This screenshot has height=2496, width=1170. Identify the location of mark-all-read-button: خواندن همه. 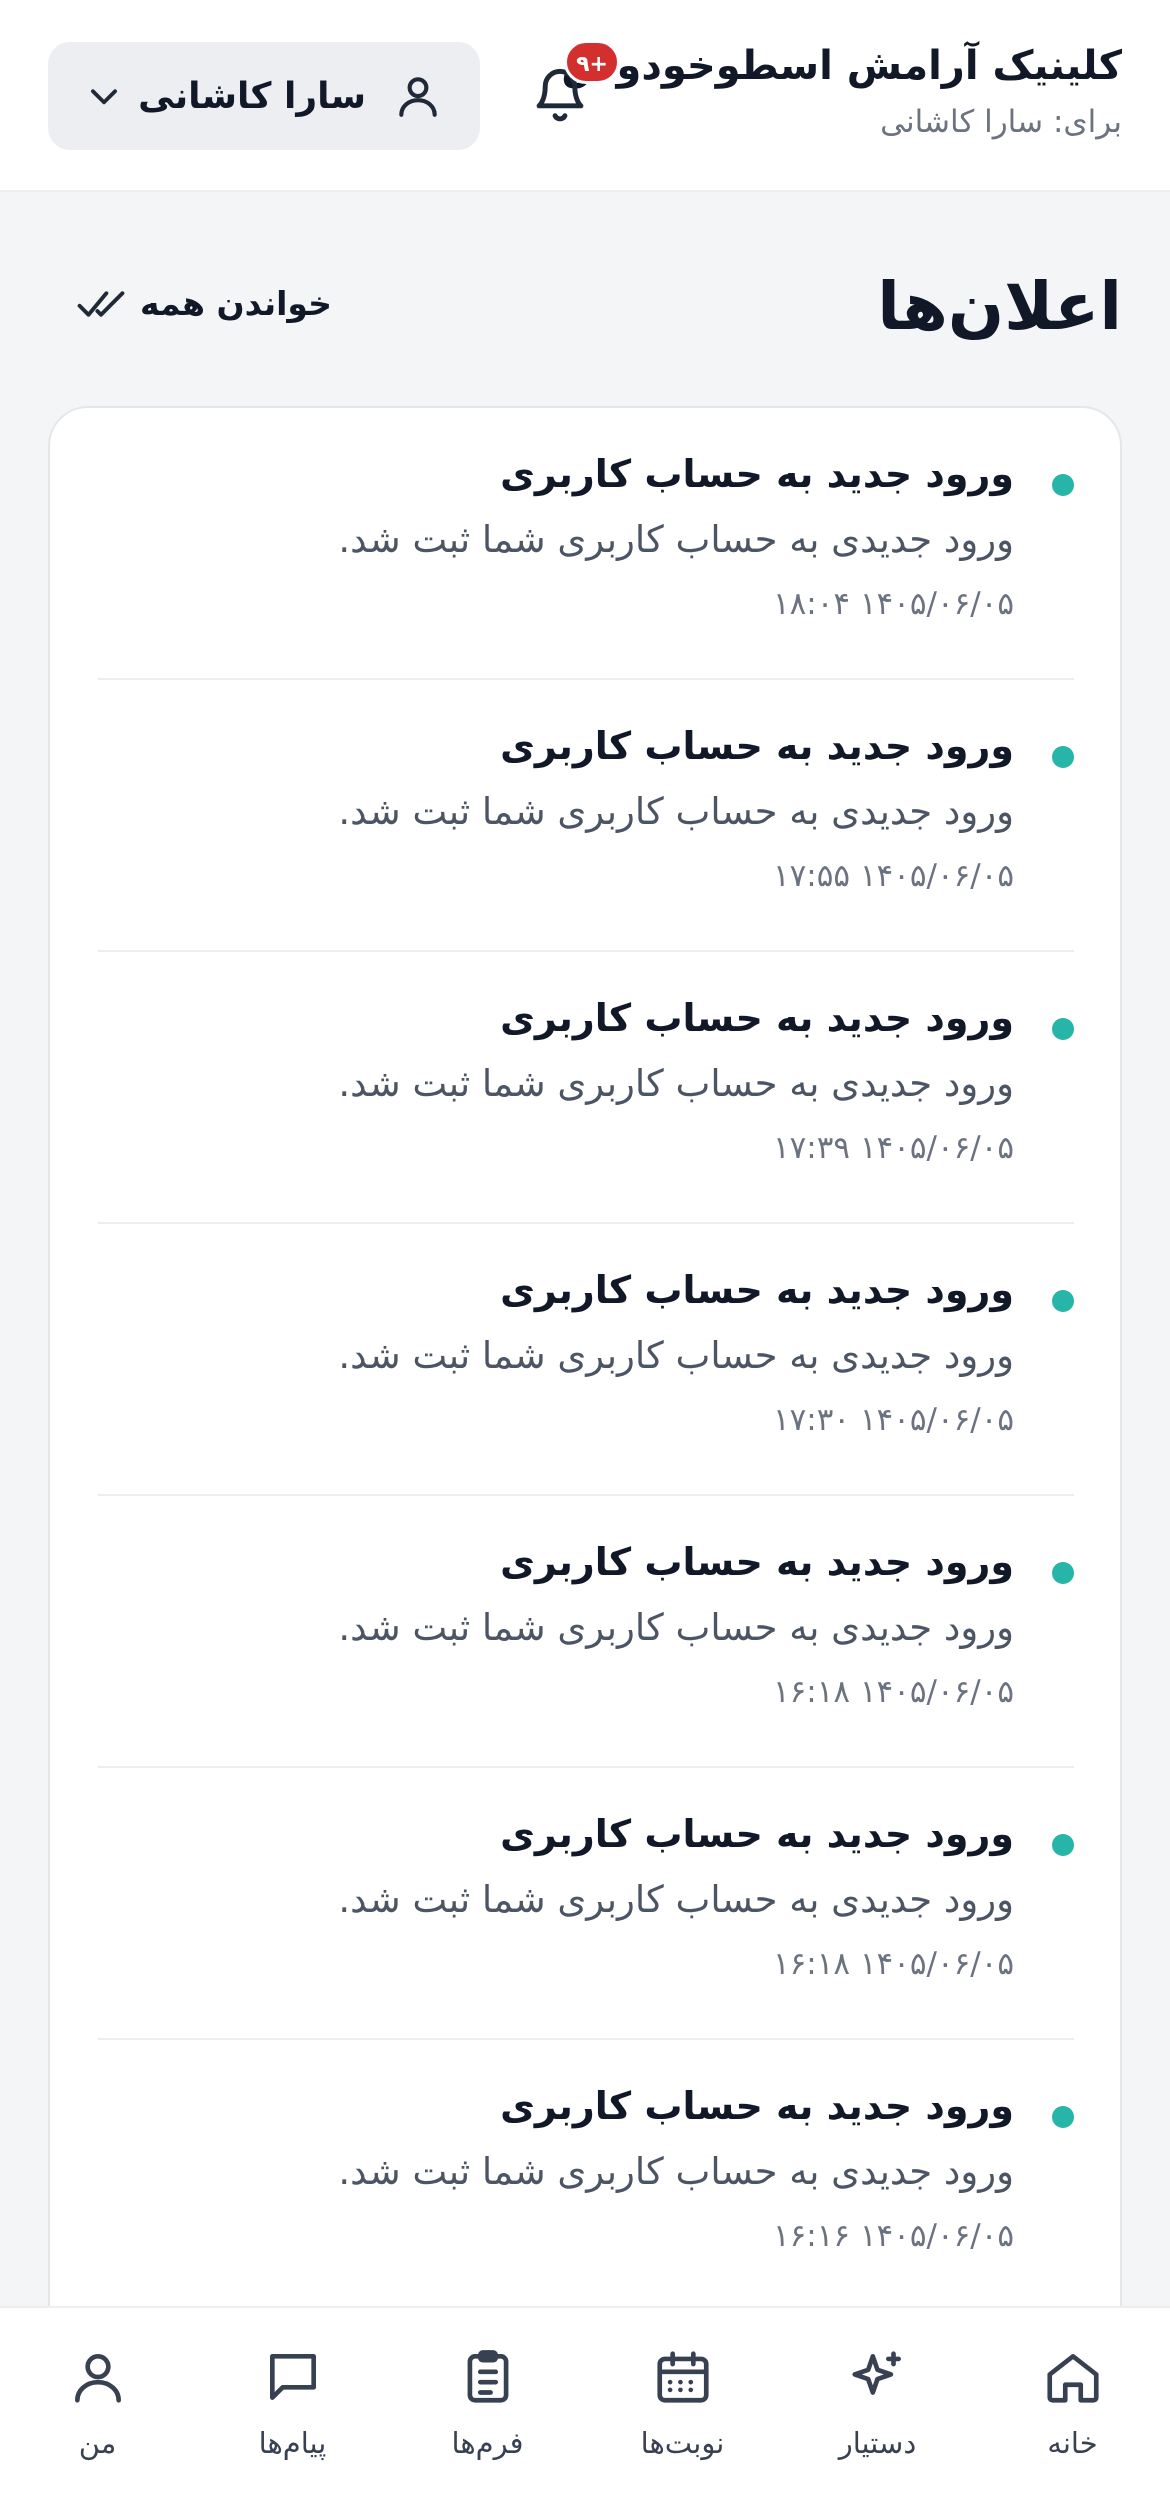
(204, 303).